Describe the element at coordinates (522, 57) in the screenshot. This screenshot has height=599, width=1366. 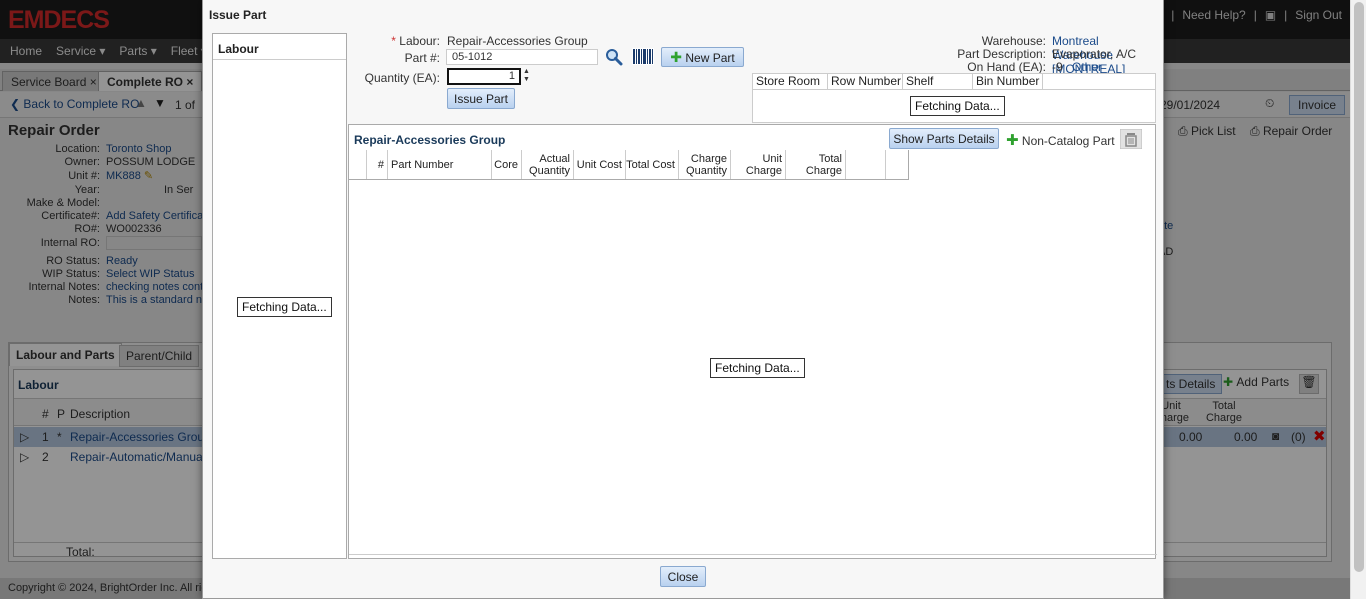
I see `part-number-input: 05-1012` at that location.